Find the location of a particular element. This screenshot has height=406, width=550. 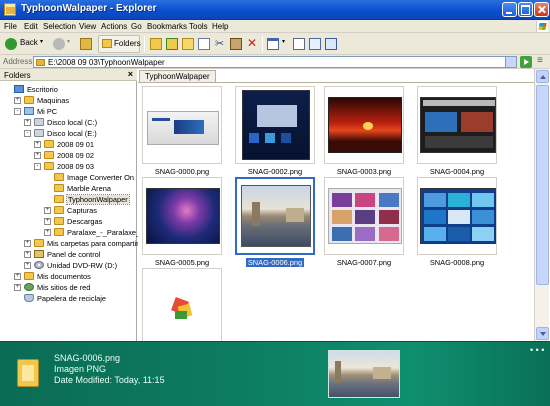

views-dropdown-icon: ▾ is located at coordinates (283, 41).